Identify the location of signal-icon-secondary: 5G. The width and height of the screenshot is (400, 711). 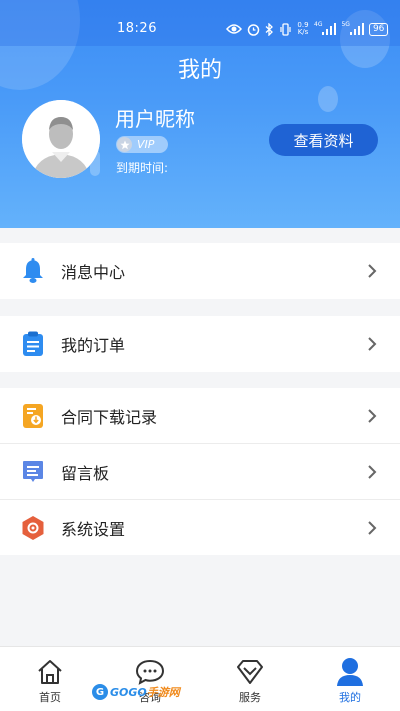
(352, 28).